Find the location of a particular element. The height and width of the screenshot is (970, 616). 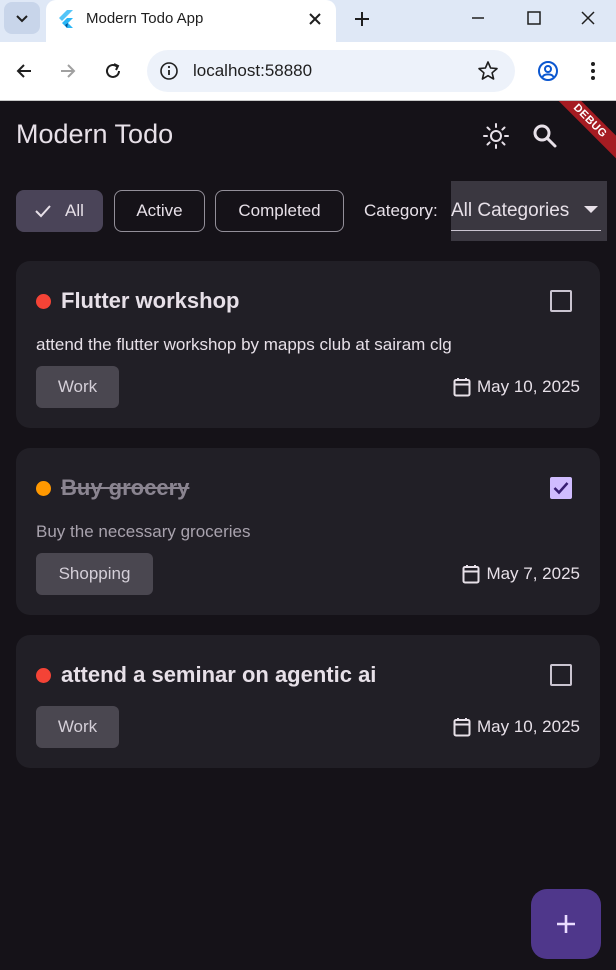

minimize-button is located at coordinates (478, 18).